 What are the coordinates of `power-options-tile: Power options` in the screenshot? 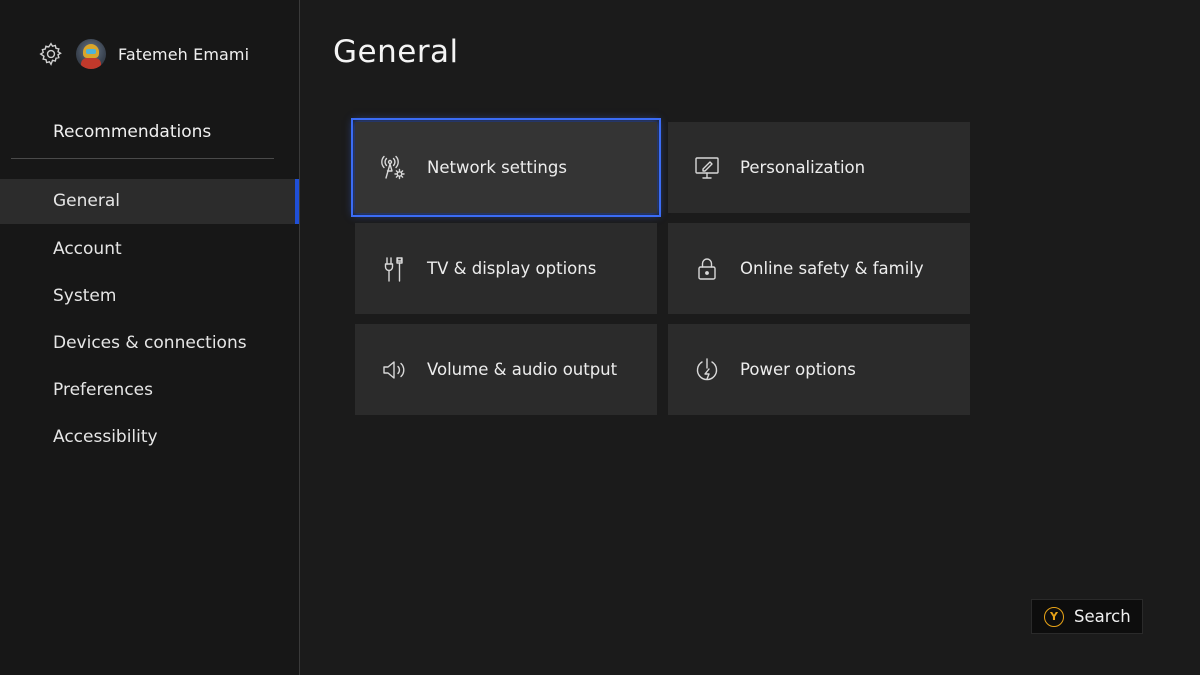 It's located at (819, 369).